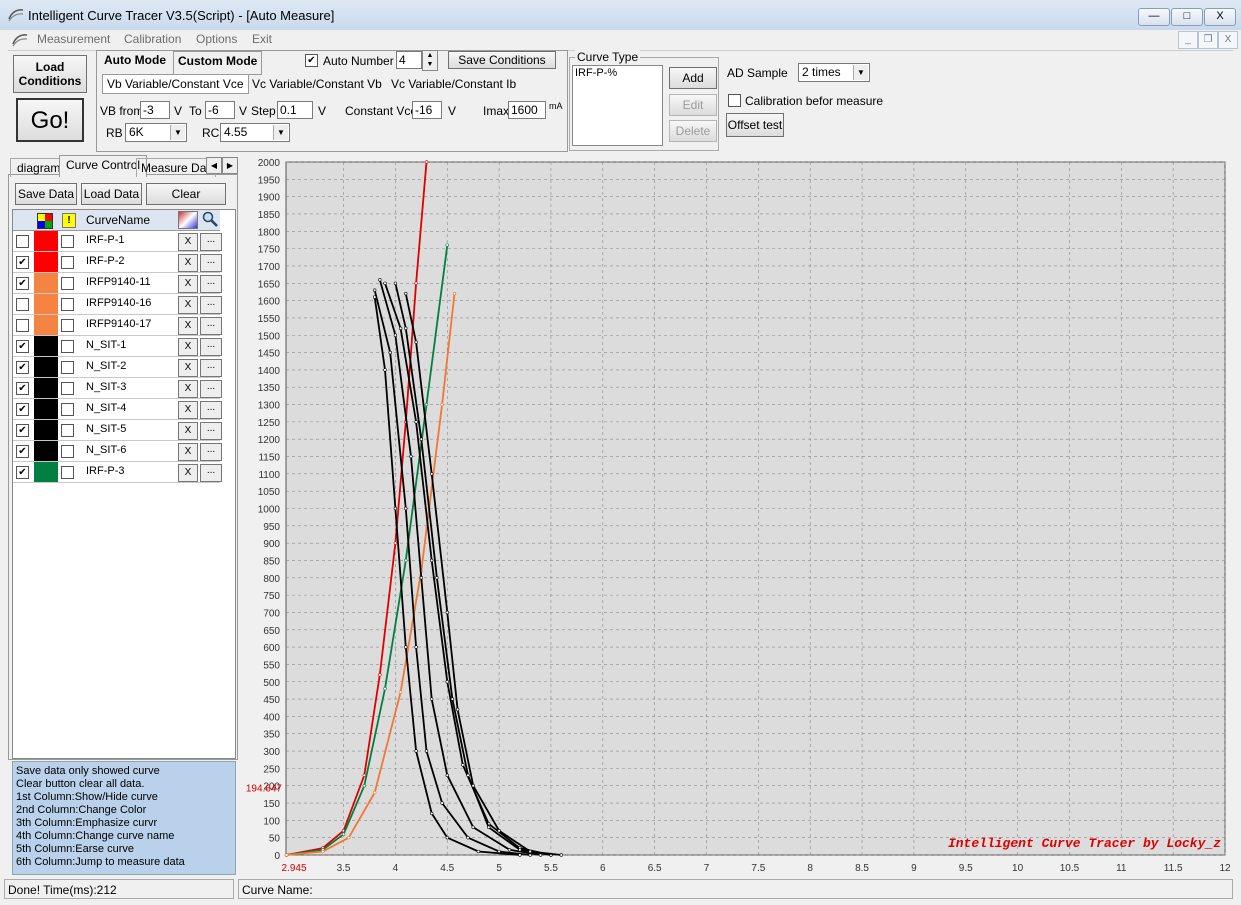  What do you see at coordinates (409, 60) in the screenshot?
I see `auto-number-input: 4` at bounding box center [409, 60].